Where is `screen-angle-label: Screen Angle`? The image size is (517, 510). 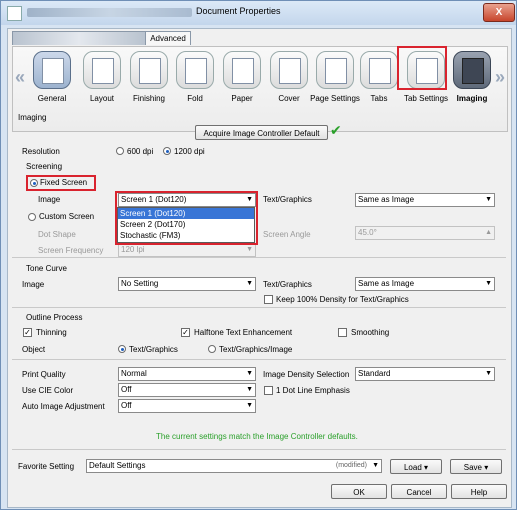 screen-angle-label: Screen Angle is located at coordinates (287, 234).